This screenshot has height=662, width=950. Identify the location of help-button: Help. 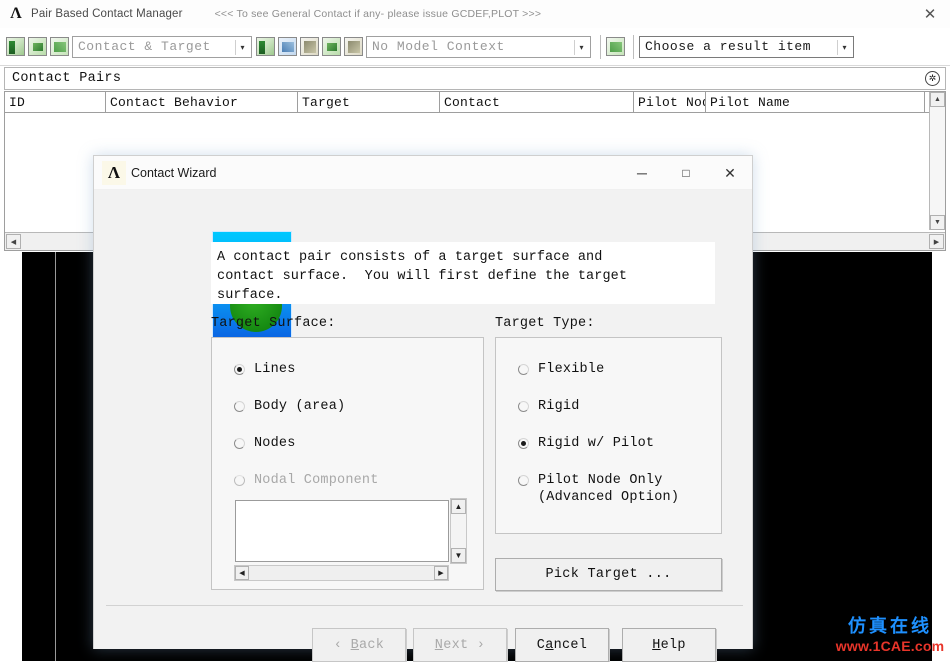
(669, 645).